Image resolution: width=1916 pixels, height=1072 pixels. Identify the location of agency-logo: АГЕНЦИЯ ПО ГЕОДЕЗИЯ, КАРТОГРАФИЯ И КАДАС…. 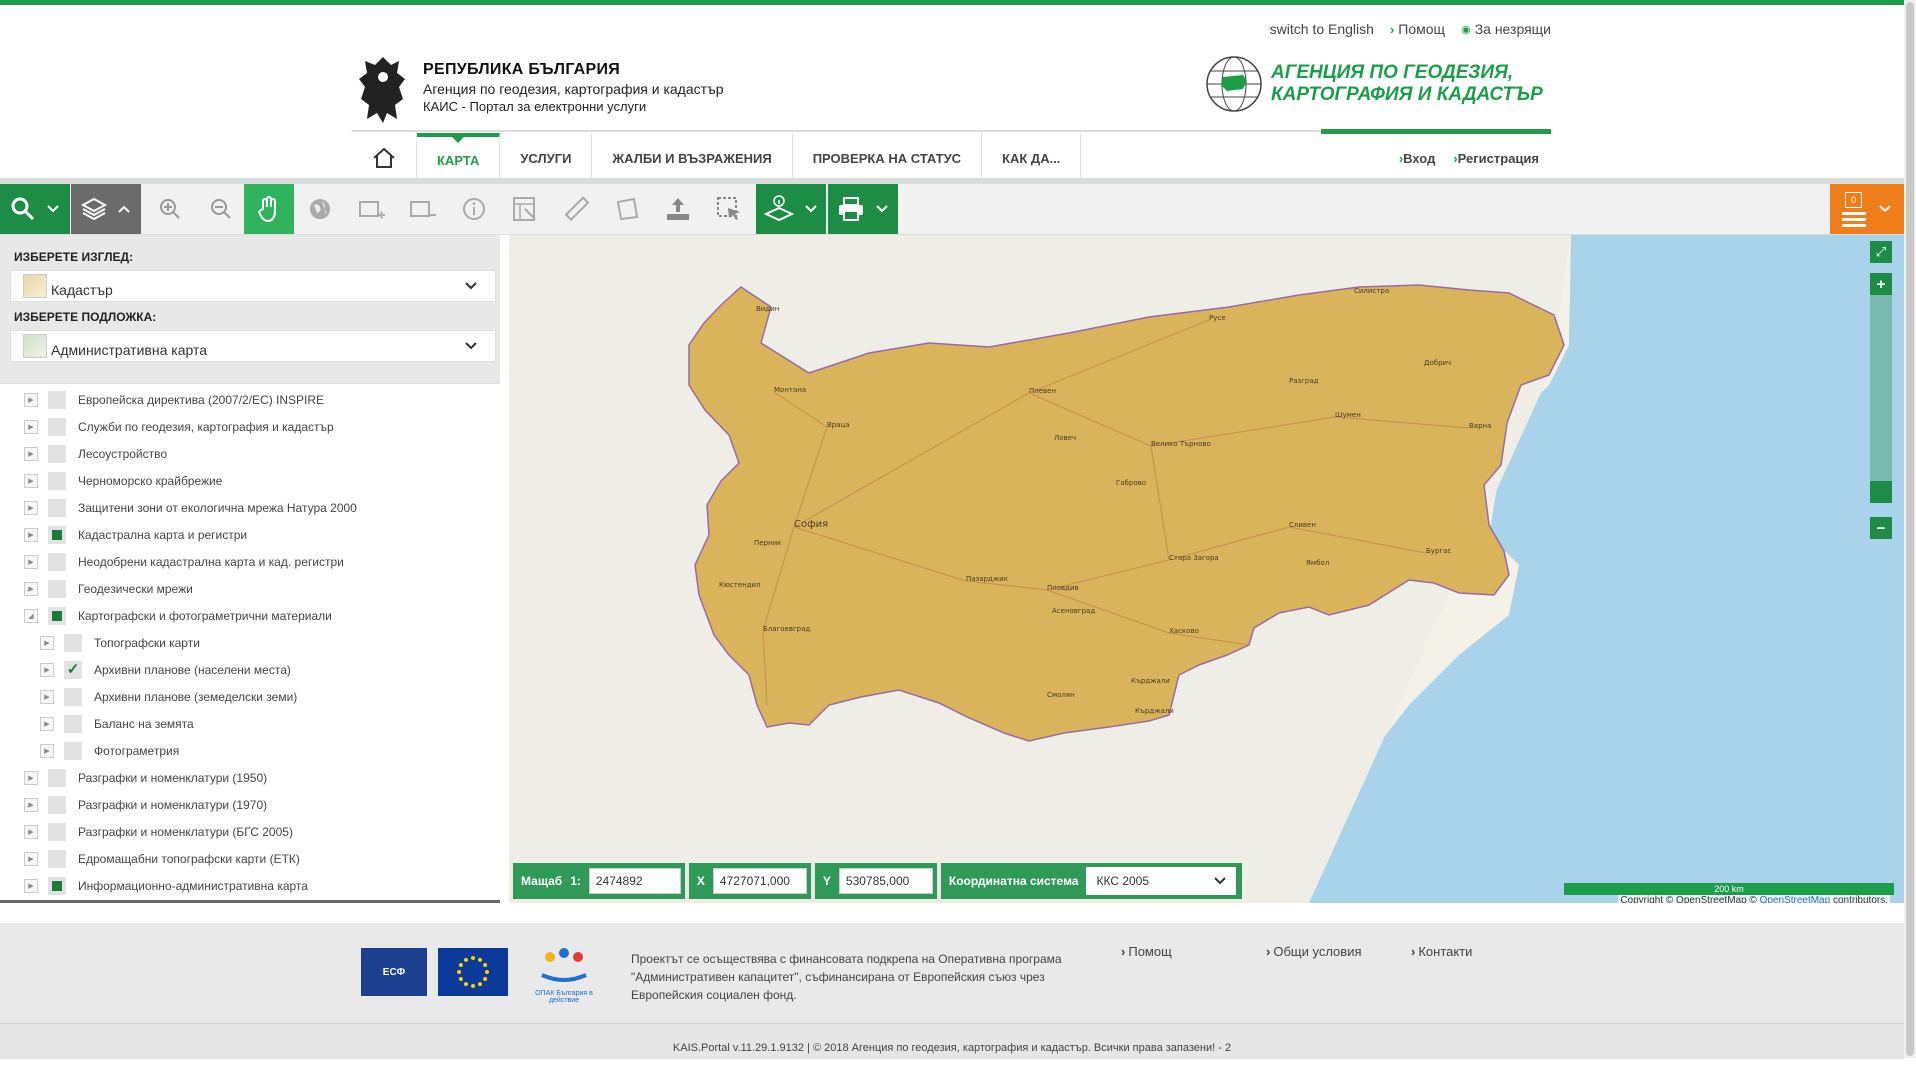
(1374, 84).